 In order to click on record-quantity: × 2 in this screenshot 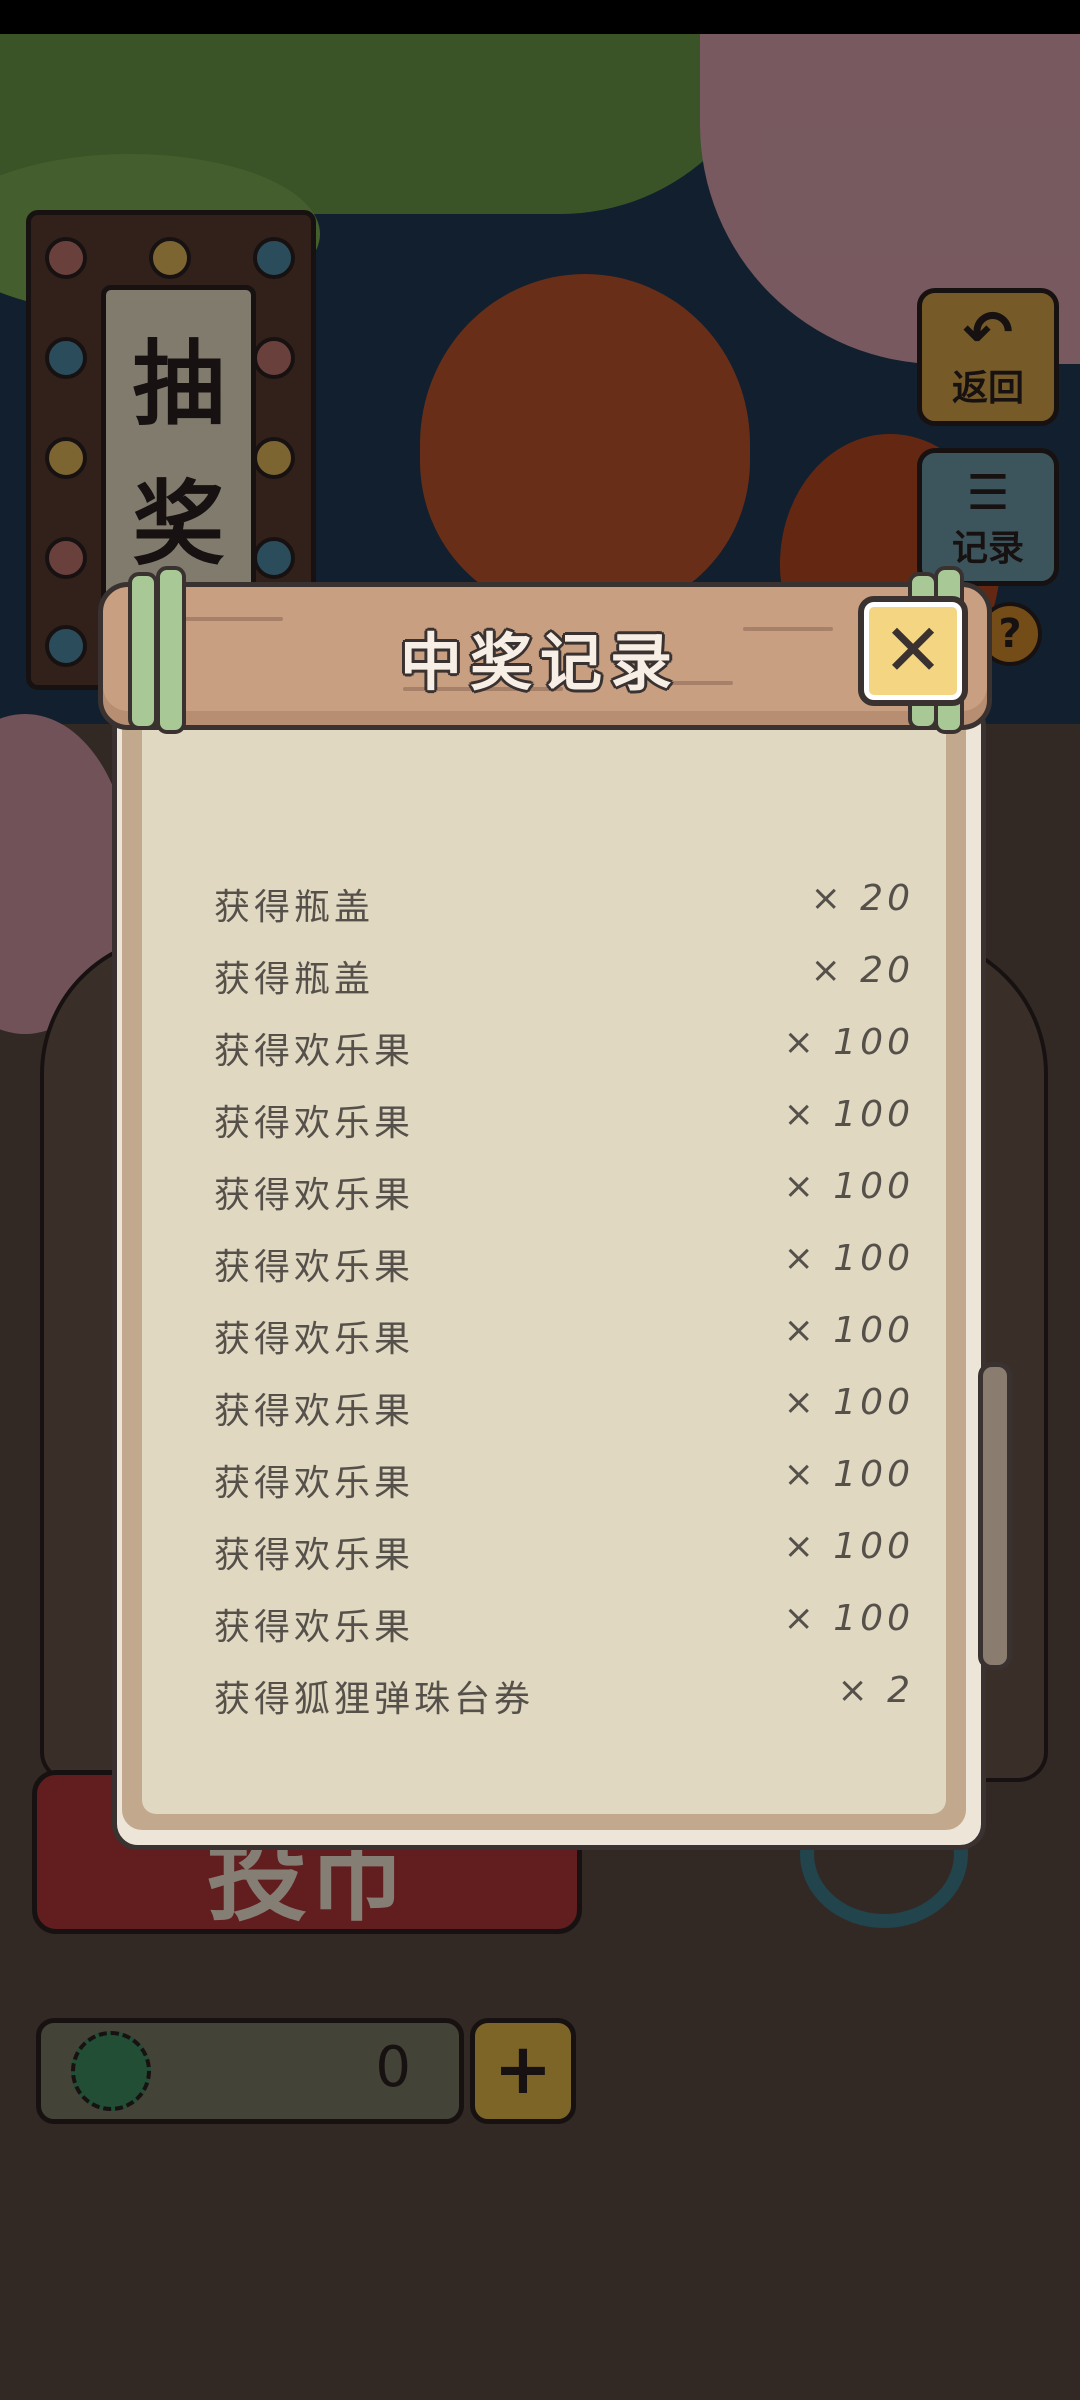, I will do `click(875, 1690)`.